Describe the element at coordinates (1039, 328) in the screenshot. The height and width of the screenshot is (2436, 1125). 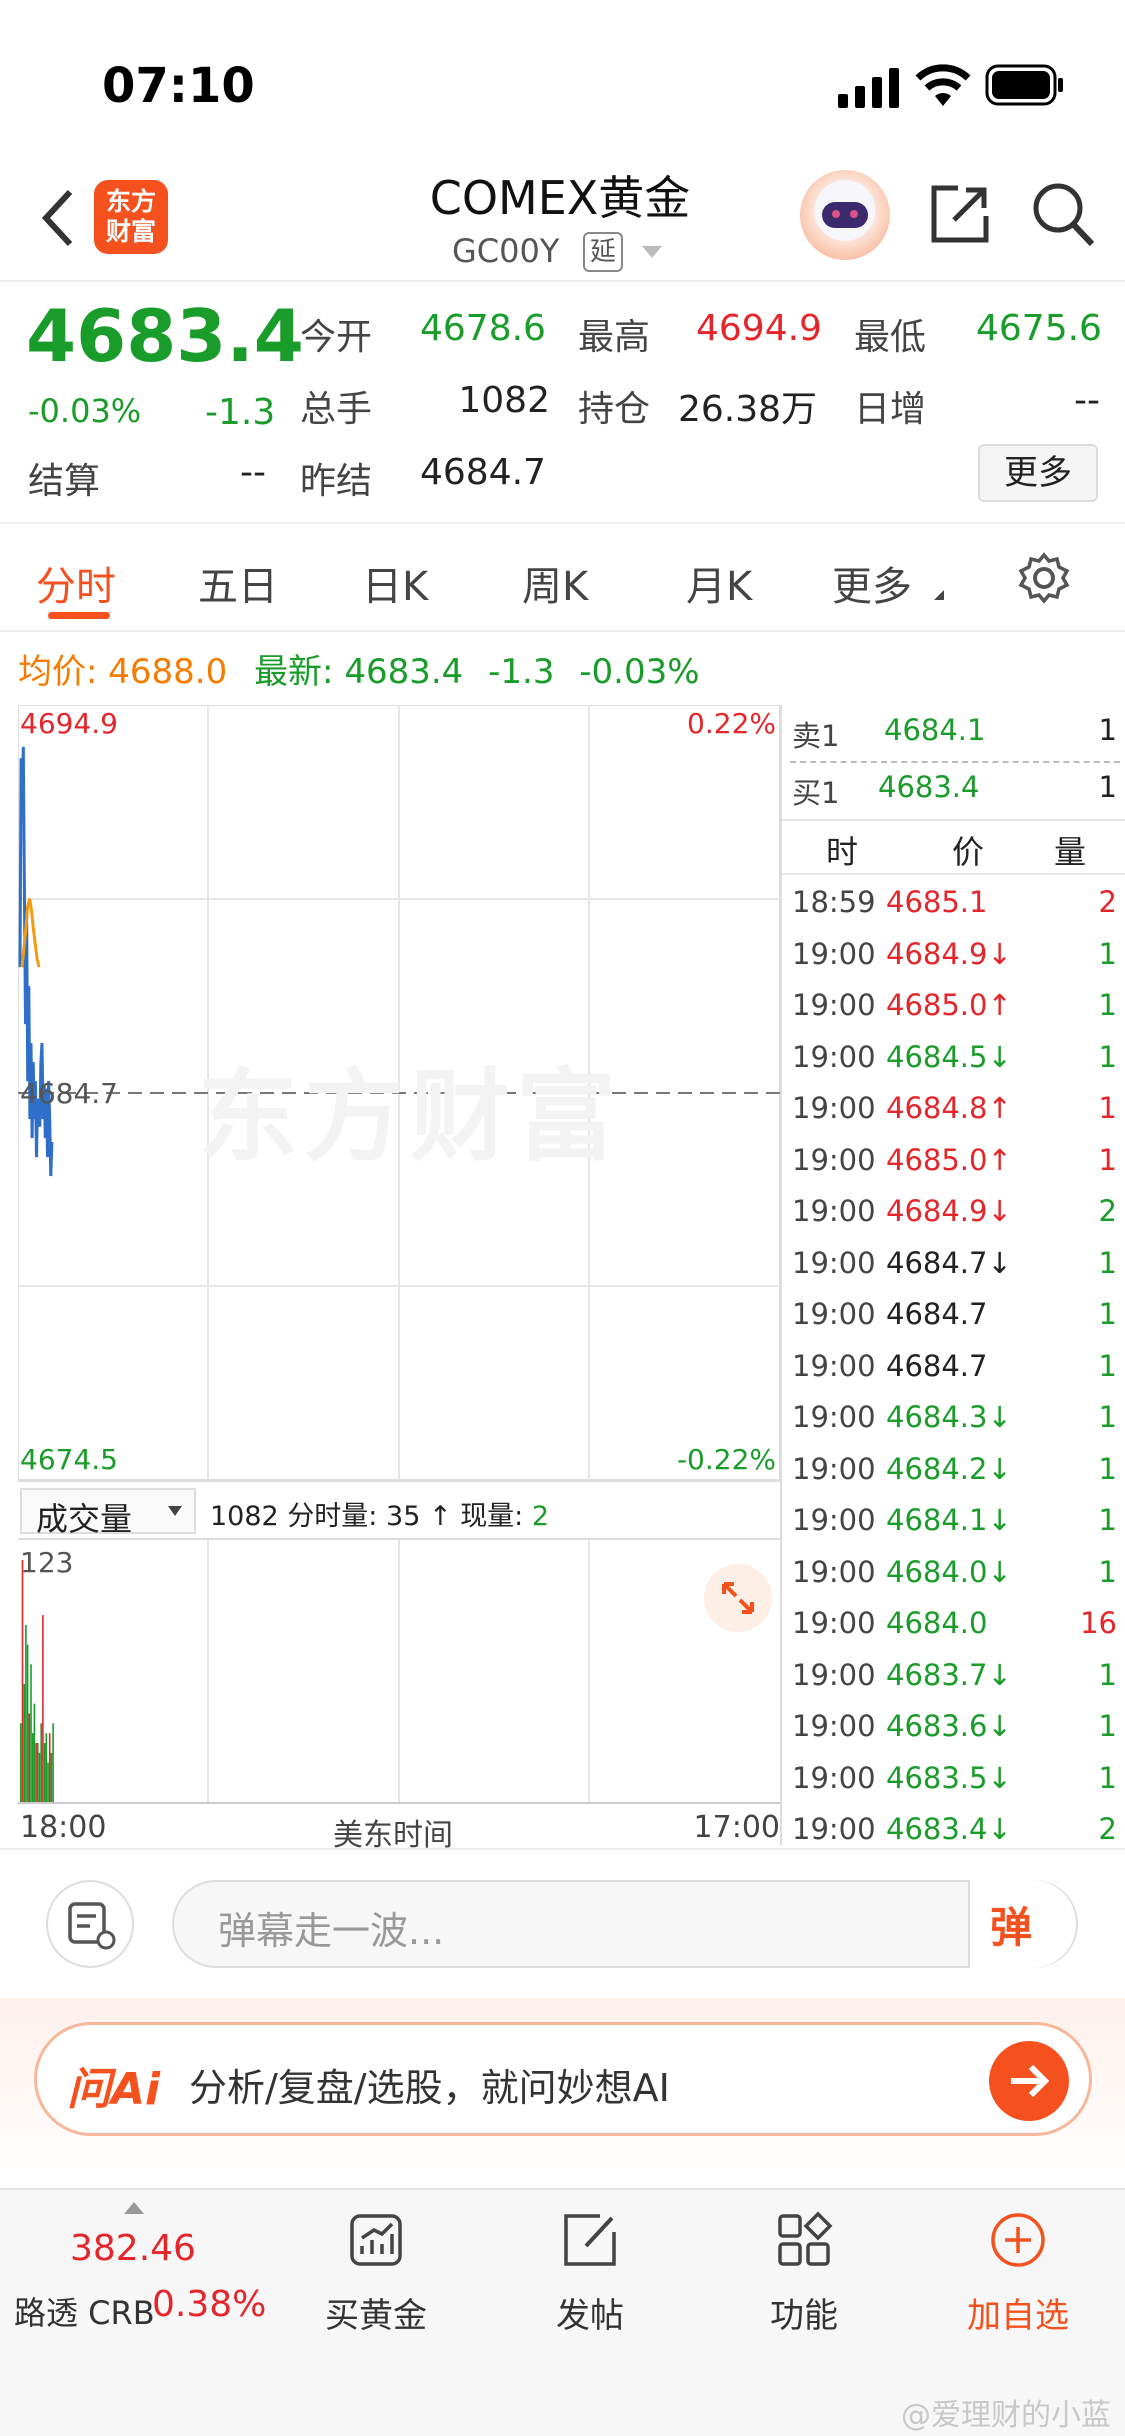
I see `quote-field-value: 4675.6` at that location.